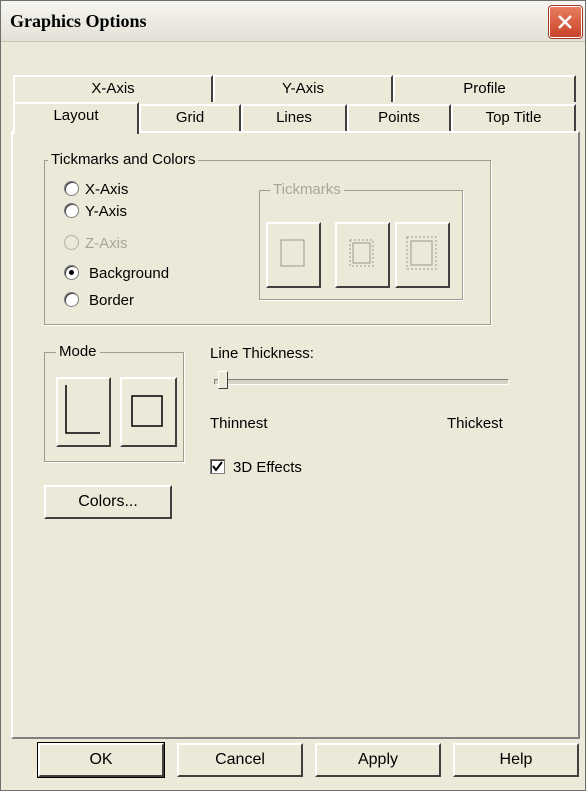  I want to click on radio-selected-dot, so click(71, 272).